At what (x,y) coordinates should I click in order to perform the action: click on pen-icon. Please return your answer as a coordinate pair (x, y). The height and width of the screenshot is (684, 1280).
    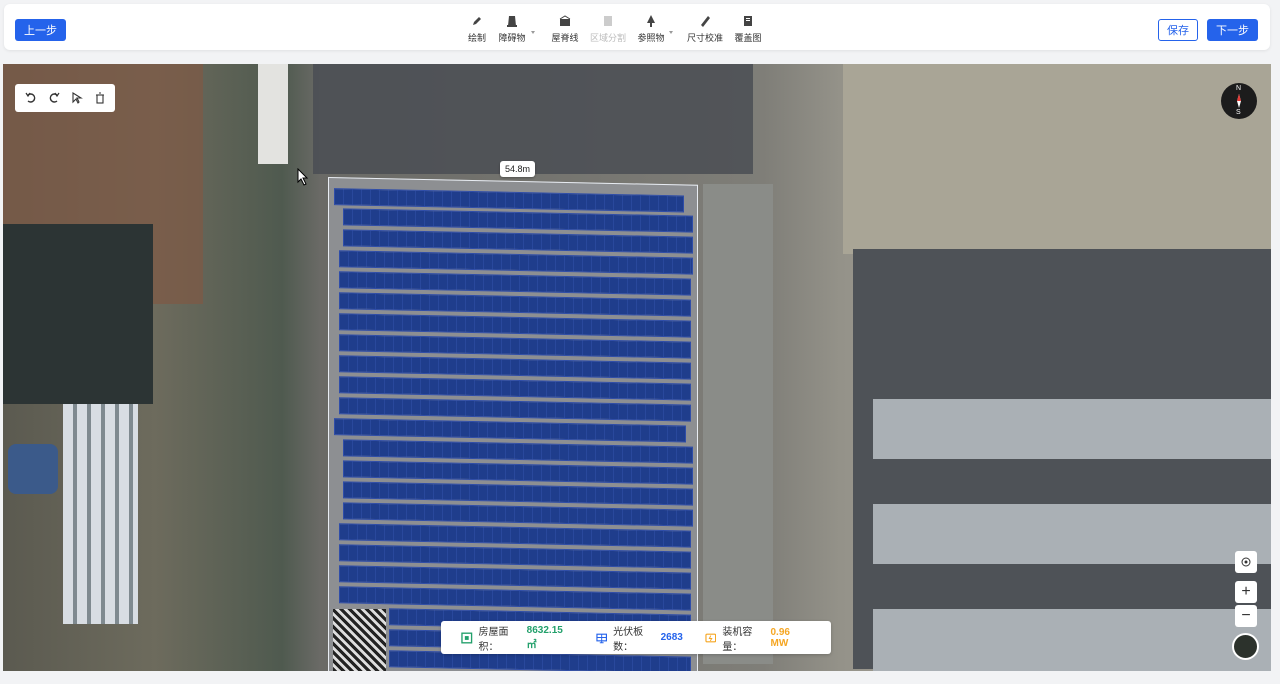
    Looking at the image, I should click on (477, 21).